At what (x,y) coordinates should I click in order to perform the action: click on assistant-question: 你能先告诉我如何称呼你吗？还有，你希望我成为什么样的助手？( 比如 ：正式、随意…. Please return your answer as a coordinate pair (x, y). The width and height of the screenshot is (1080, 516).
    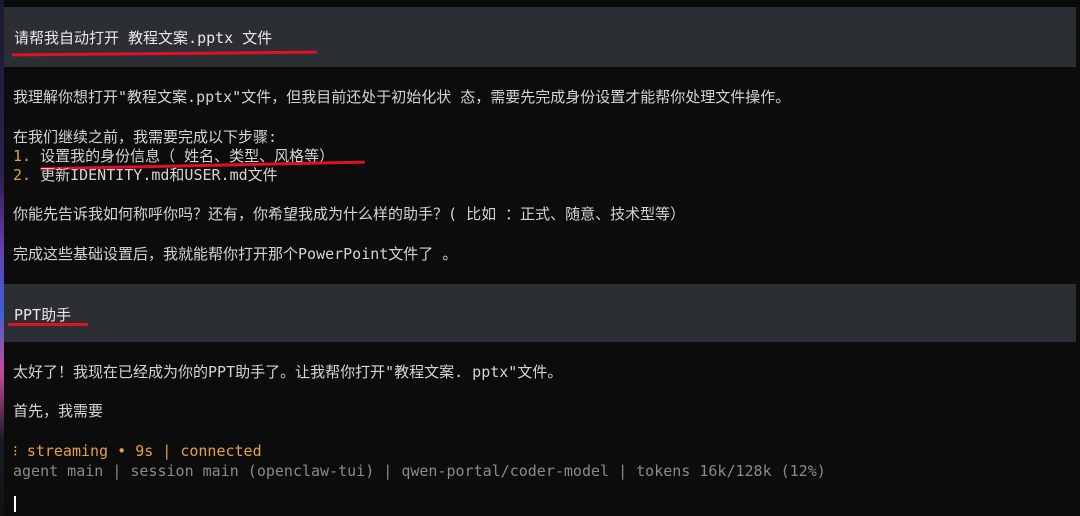
    Looking at the image, I should click on (349, 214).